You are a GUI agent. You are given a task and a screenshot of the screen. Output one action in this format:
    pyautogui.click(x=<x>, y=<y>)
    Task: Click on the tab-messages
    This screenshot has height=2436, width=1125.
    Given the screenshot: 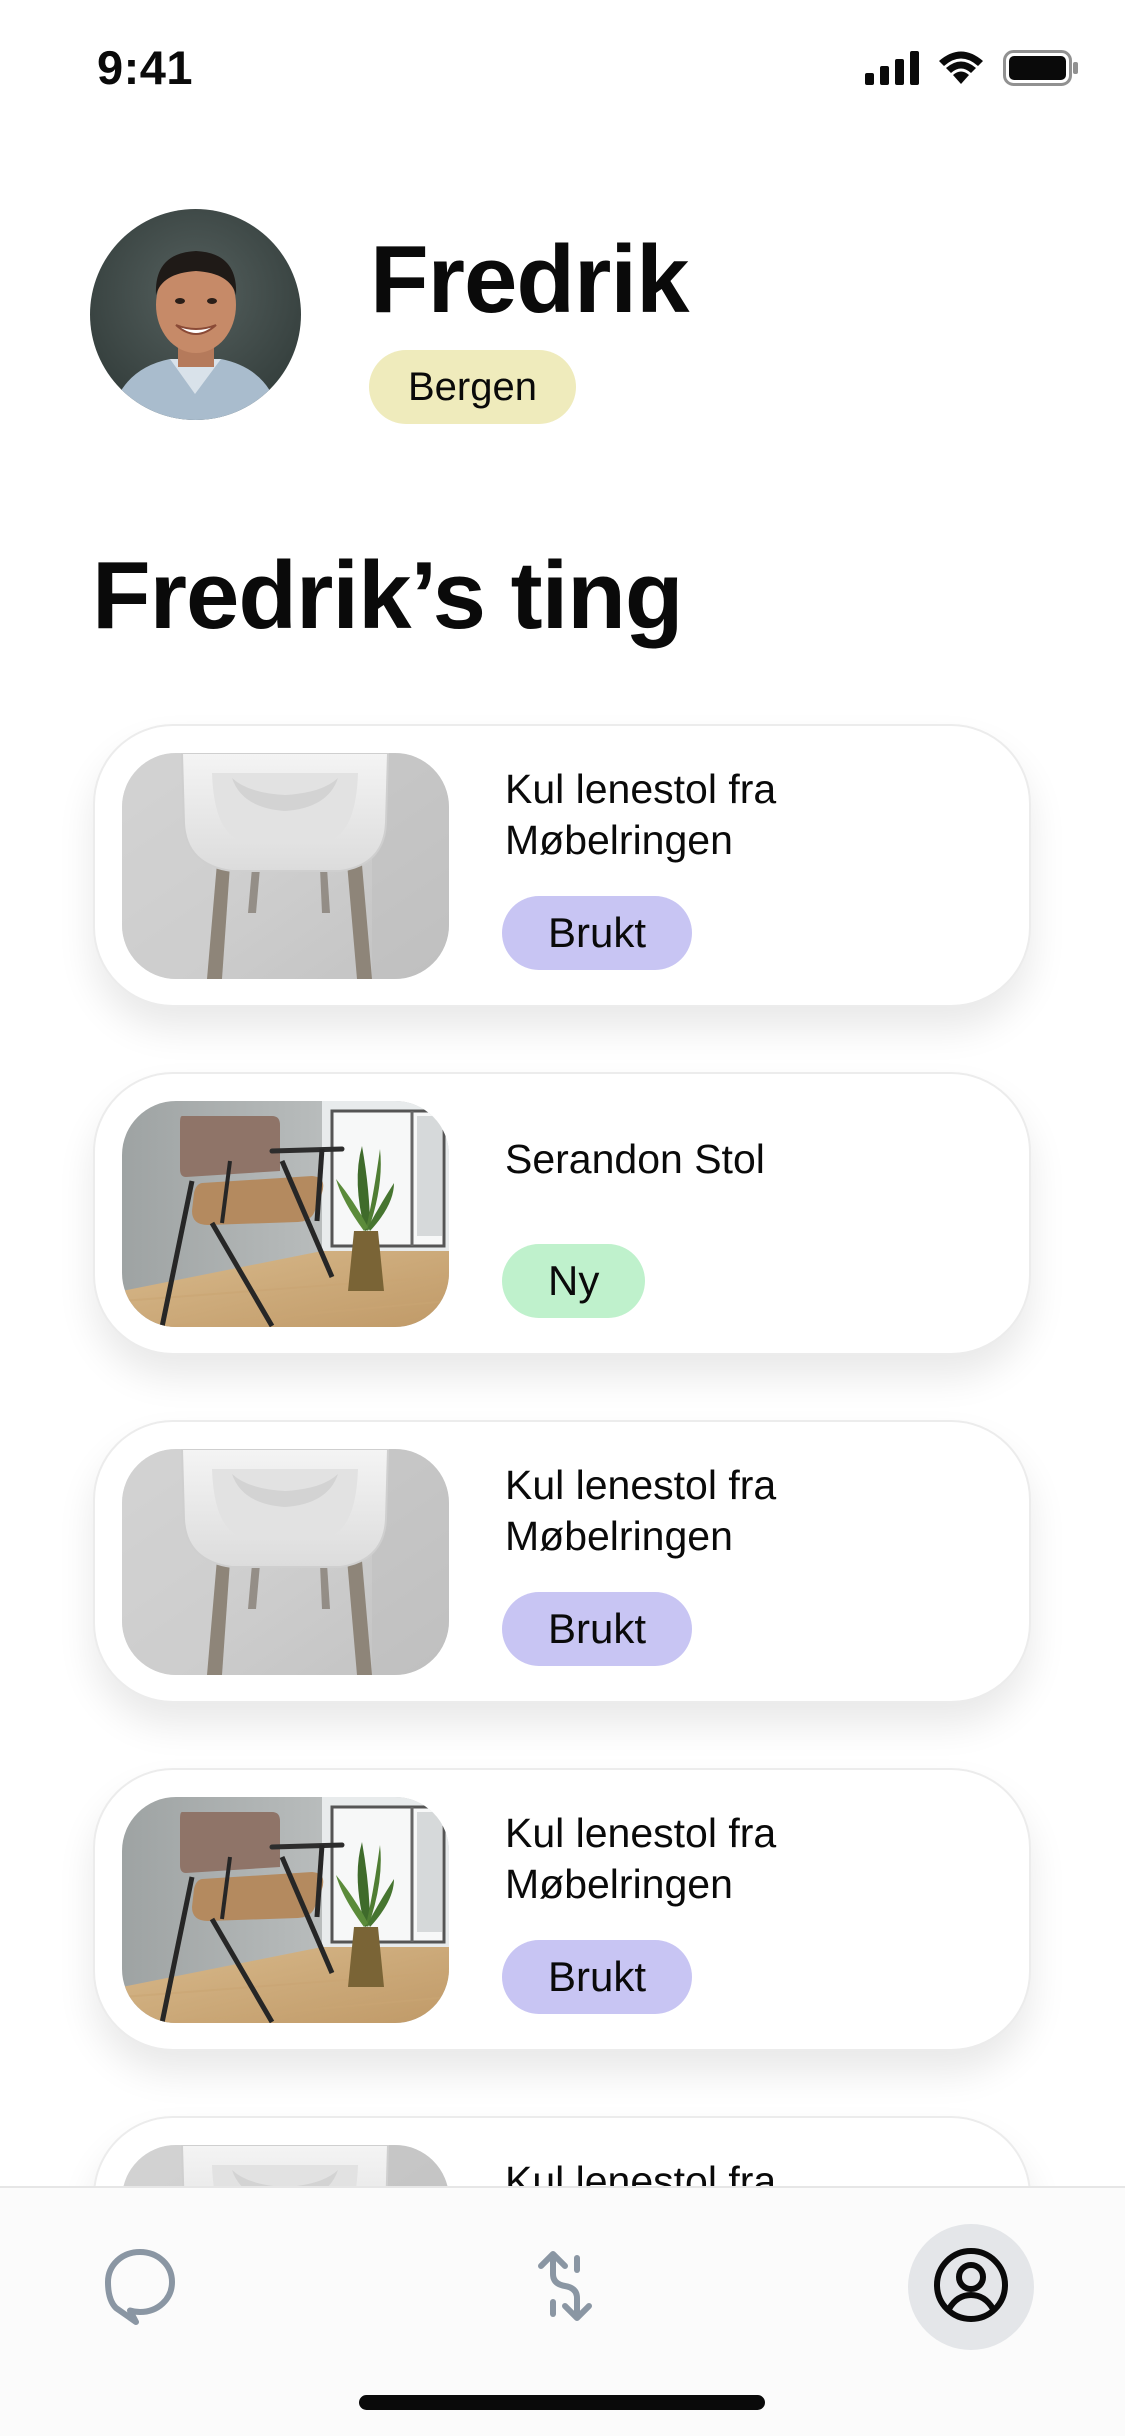 What is the action you would take?
    pyautogui.click(x=140, y=2288)
    